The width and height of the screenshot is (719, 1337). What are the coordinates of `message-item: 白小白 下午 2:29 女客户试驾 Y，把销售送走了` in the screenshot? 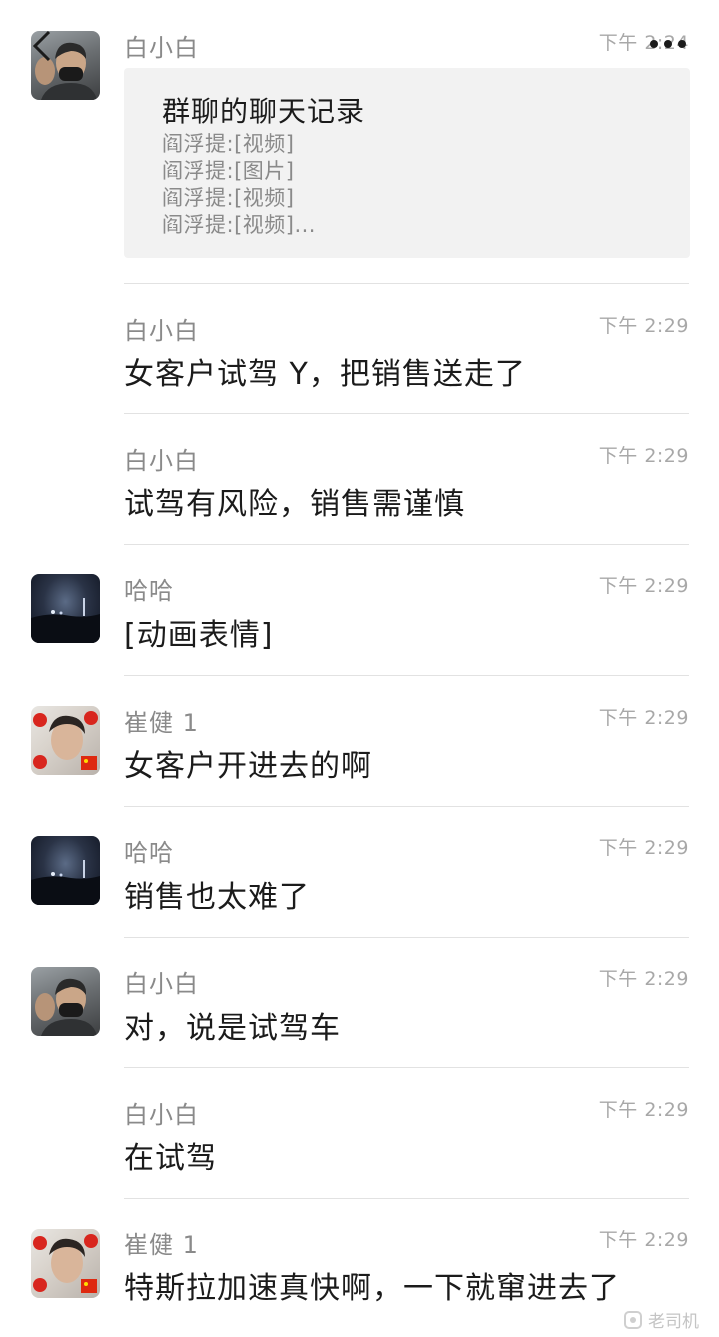 It's located at (359, 349).